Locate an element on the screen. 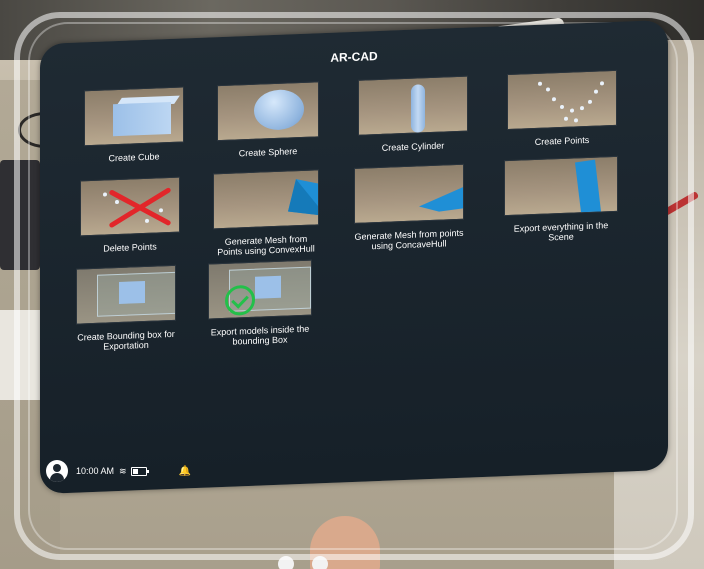 The image size is (704, 569). convex-mesh-icon is located at coordinates (266, 199).